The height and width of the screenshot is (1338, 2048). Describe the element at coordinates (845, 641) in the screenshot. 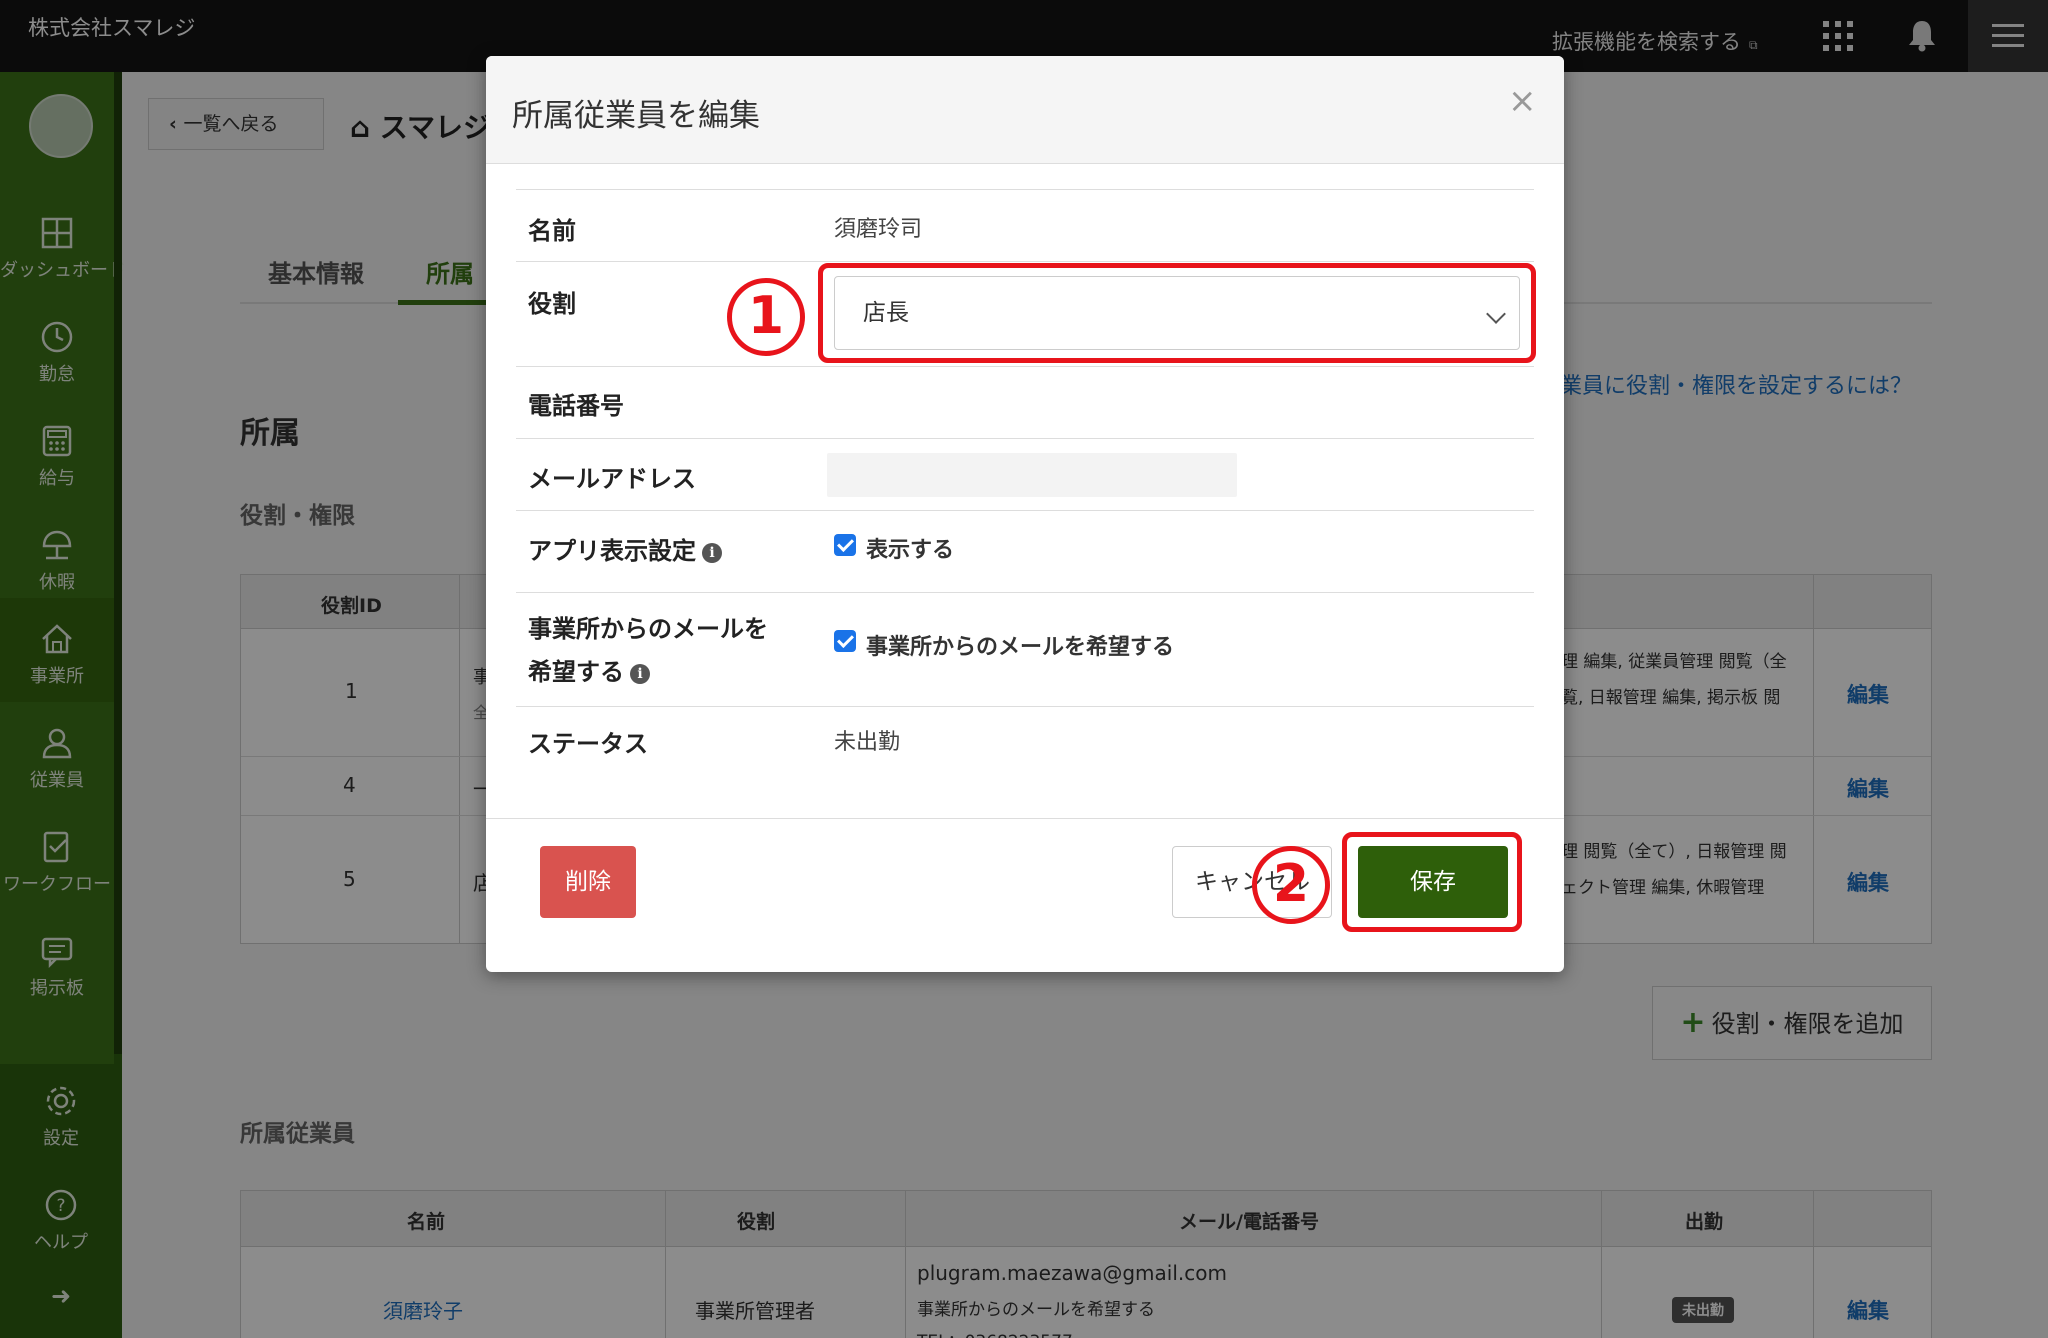

I see `mail-pref-checkbox` at that location.